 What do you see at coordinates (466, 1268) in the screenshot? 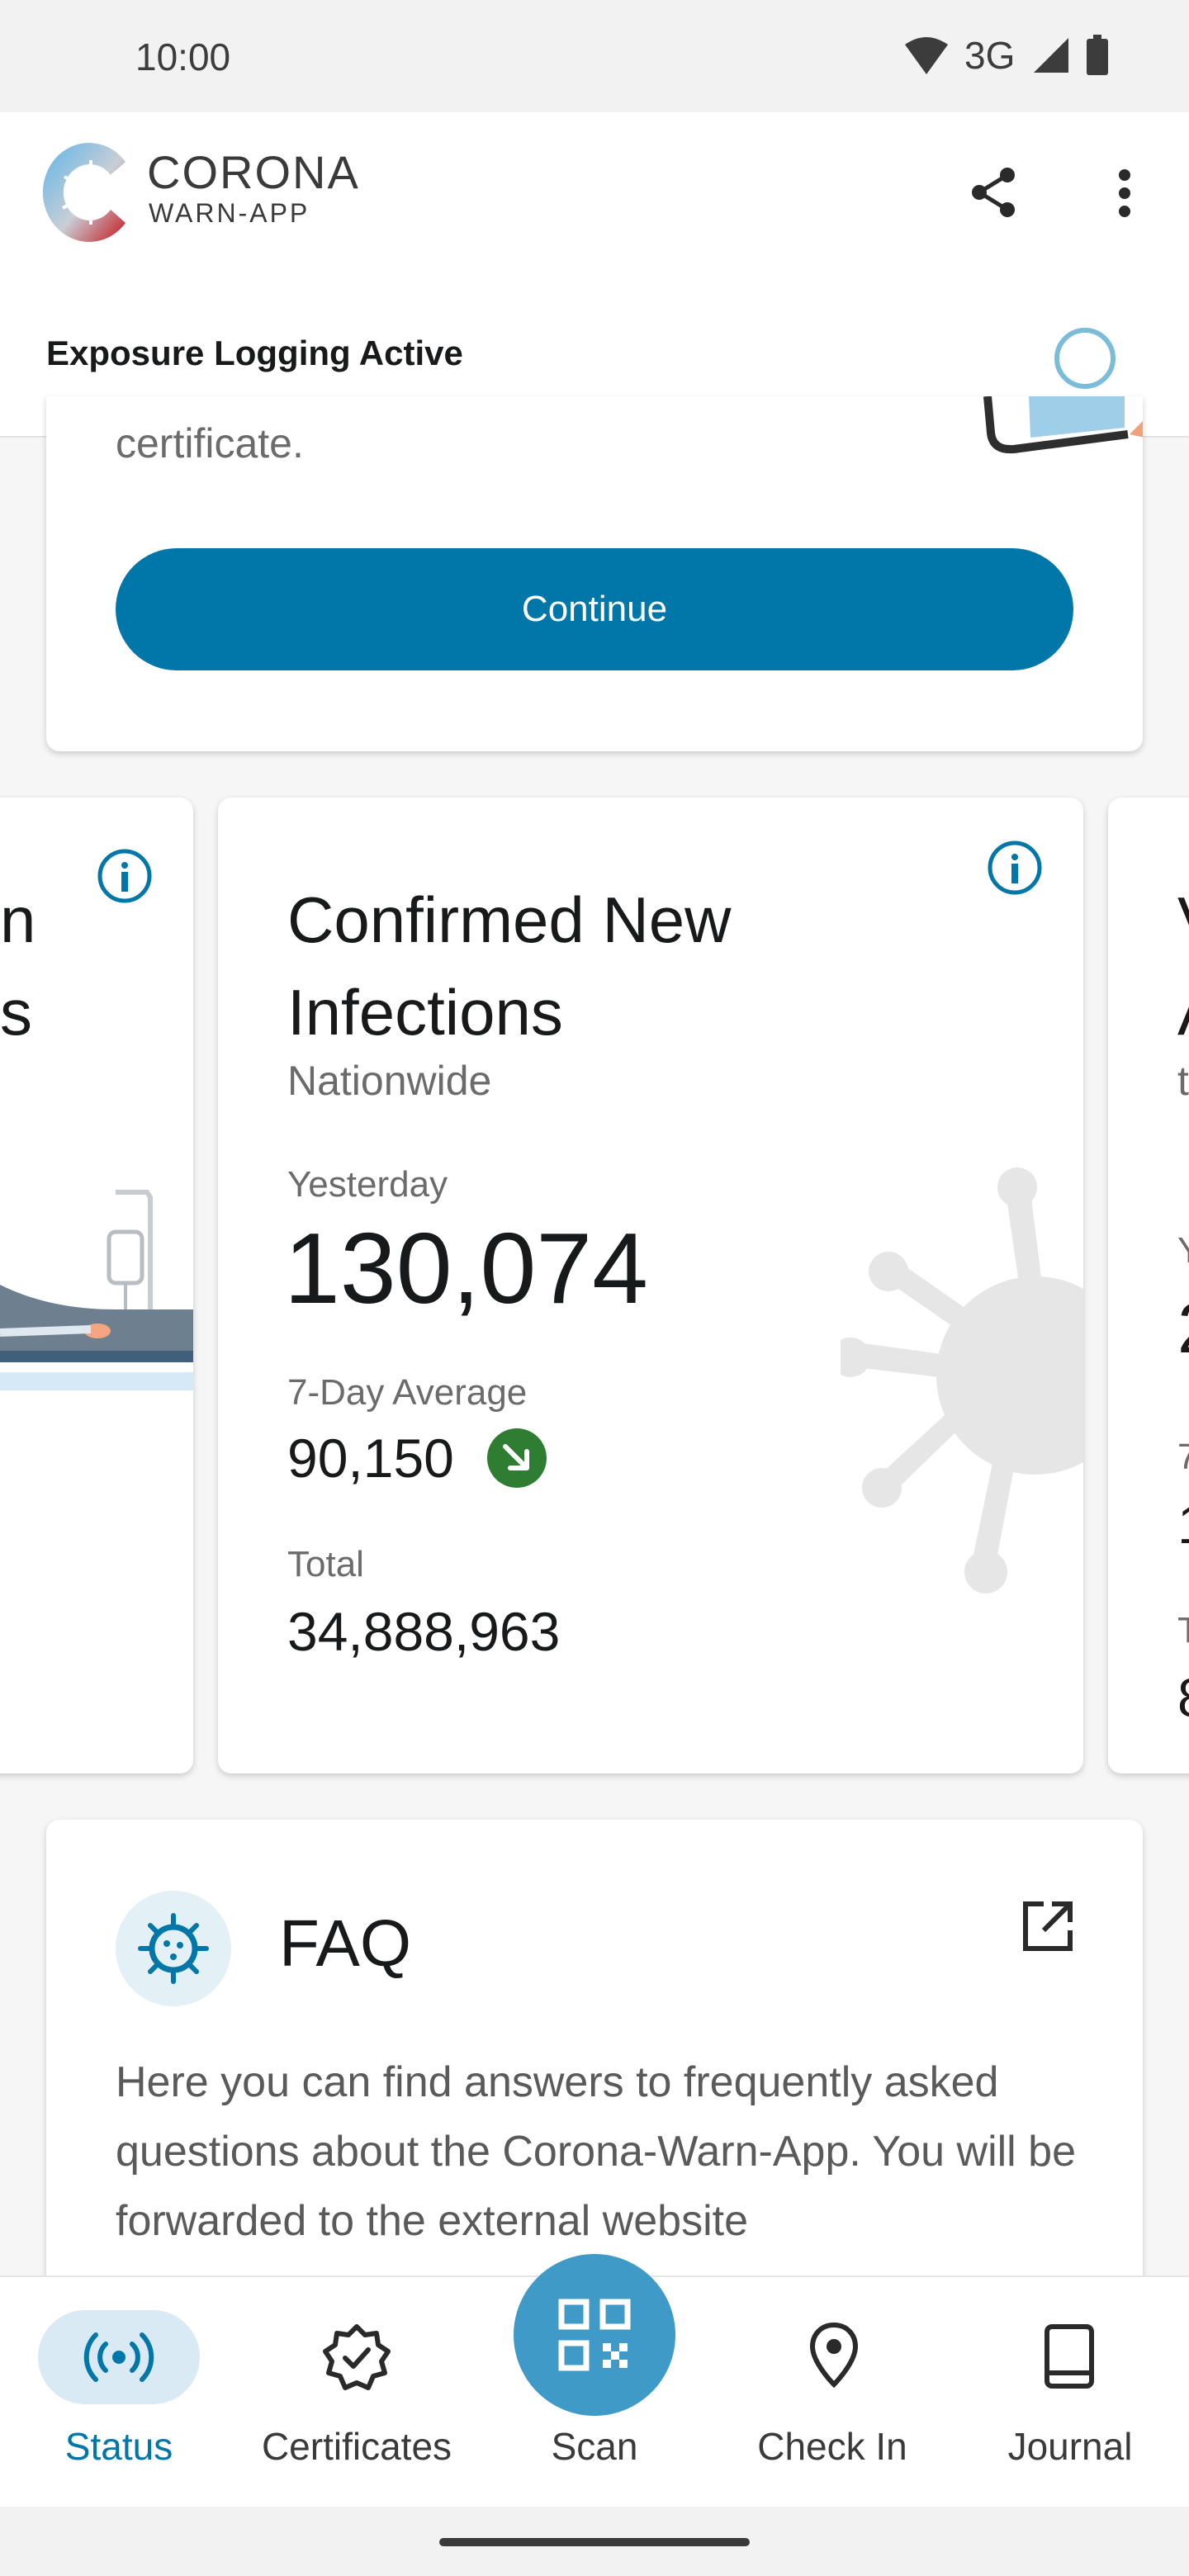
I see `yesterday-value: 130,074` at bounding box center [466, 1268].